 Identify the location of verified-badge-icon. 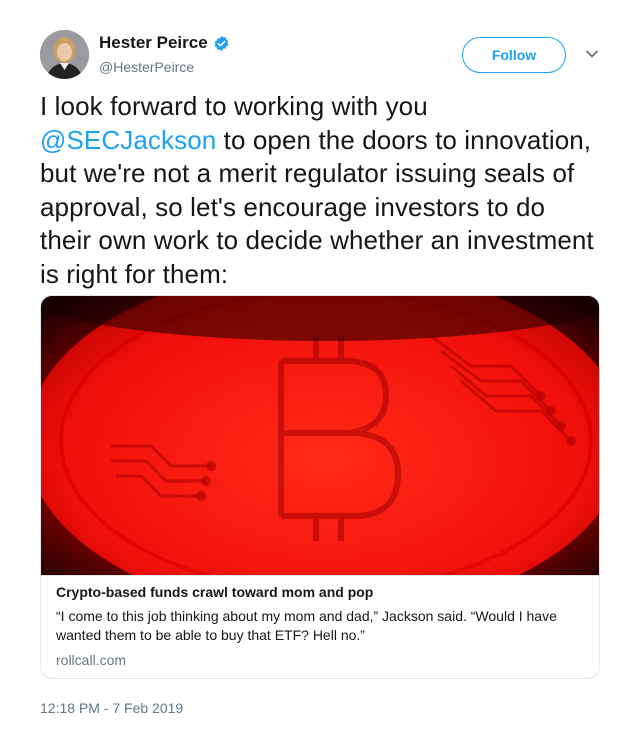
(221, 43).